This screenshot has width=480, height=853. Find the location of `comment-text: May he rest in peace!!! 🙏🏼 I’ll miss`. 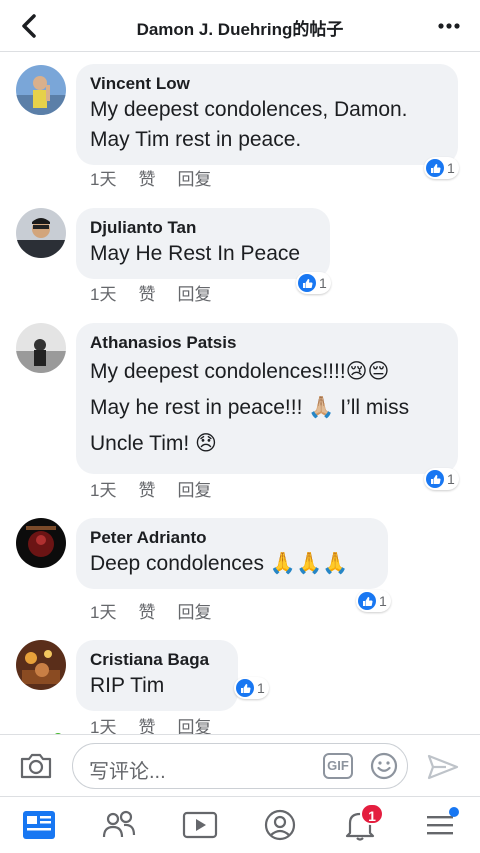

comment-text: May he rest in peace!!! 🙏🏼 I’ll miss is located at coordinates (250, 407).